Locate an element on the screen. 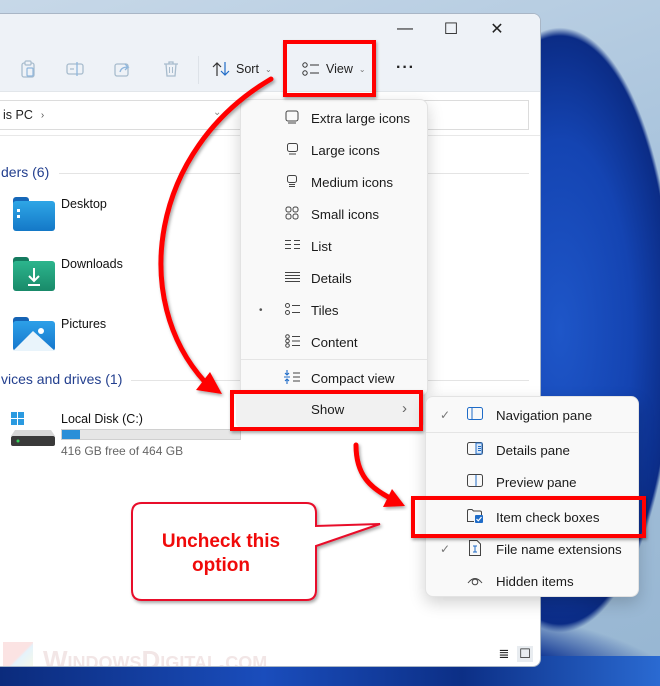  address-dropdown-icon: ⌄ is located at coordinates (217, 112).